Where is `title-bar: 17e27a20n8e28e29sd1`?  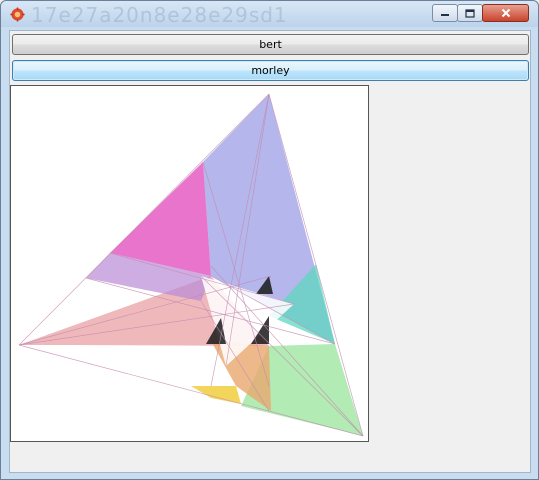 title-bar: 17e27a20n8e28e29sd1 is located at coordinates (269, 14).